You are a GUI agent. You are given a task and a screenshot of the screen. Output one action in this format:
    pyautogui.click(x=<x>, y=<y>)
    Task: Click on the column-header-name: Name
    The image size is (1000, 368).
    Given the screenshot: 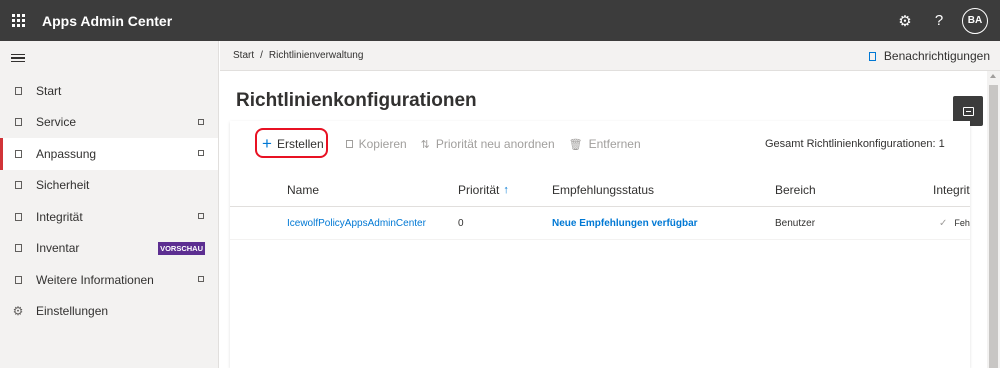 What is the action you would take?
    pyautogui.click(x=303, y=189)
    